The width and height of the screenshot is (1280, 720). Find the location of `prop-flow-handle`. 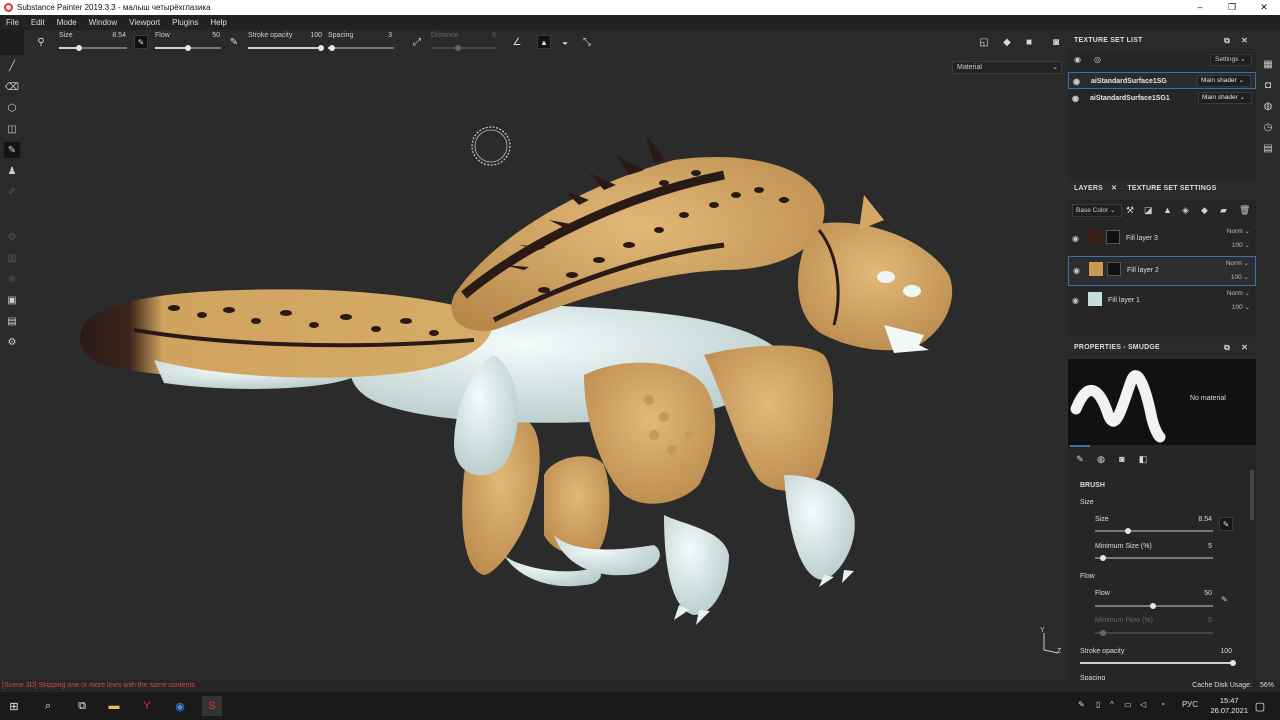

prop-flow-handle is located at coordinates (1153, 606).